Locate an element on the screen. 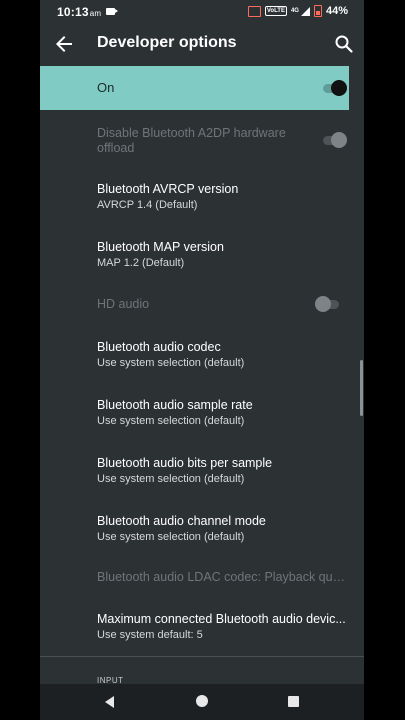 Image resolution: width=405 pixels, height=720 pixels. setting-title: Bluetooth audio codec is located at coordinates (159, 347).